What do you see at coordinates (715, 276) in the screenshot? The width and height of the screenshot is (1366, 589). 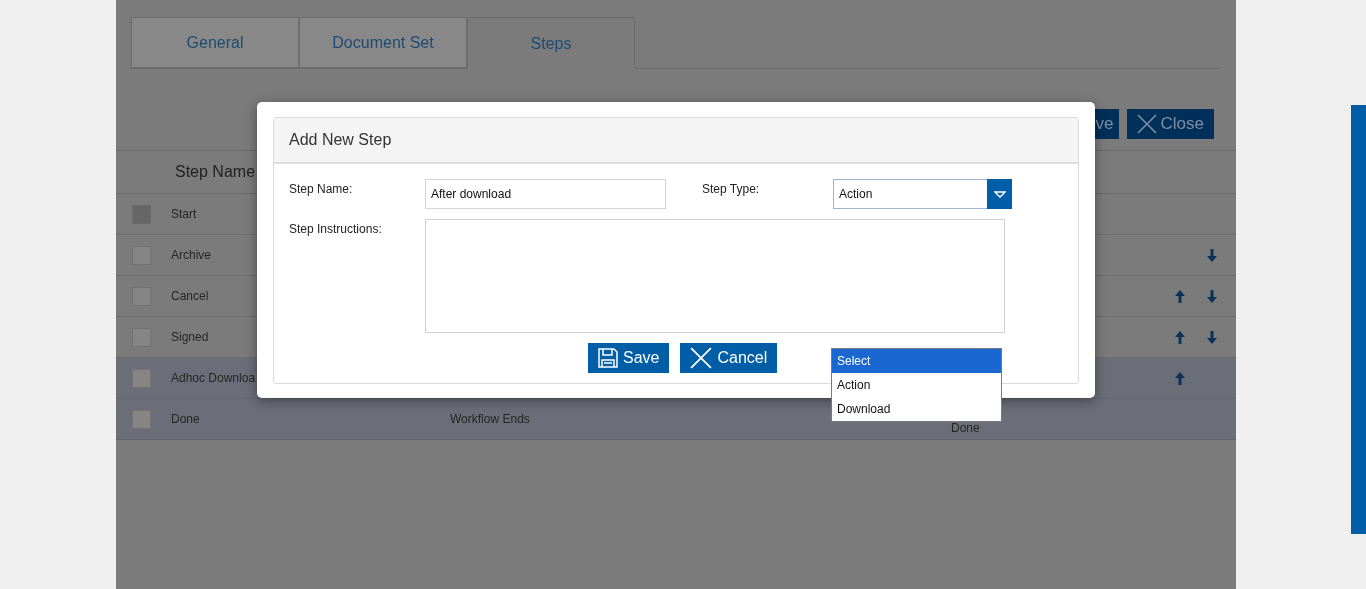 I see `input-field` at bounding box center [715, 276].